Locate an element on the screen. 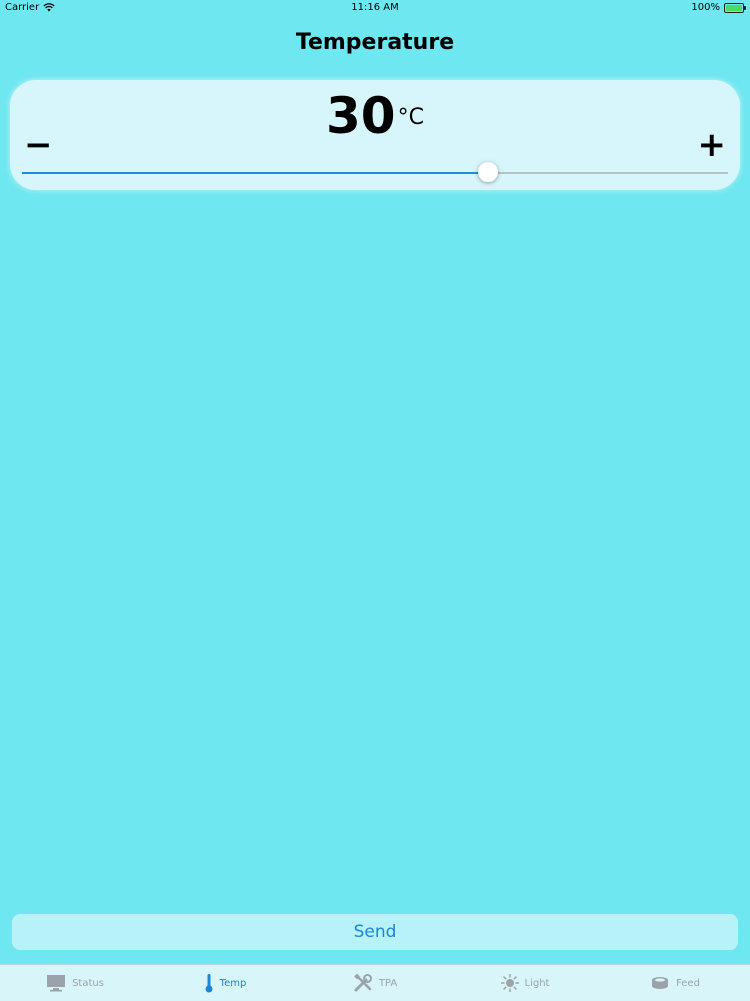 Image resolution: width=750 pixels, height=1001 pixels. tab-label-status: Status is located at coordinates (88, 983).